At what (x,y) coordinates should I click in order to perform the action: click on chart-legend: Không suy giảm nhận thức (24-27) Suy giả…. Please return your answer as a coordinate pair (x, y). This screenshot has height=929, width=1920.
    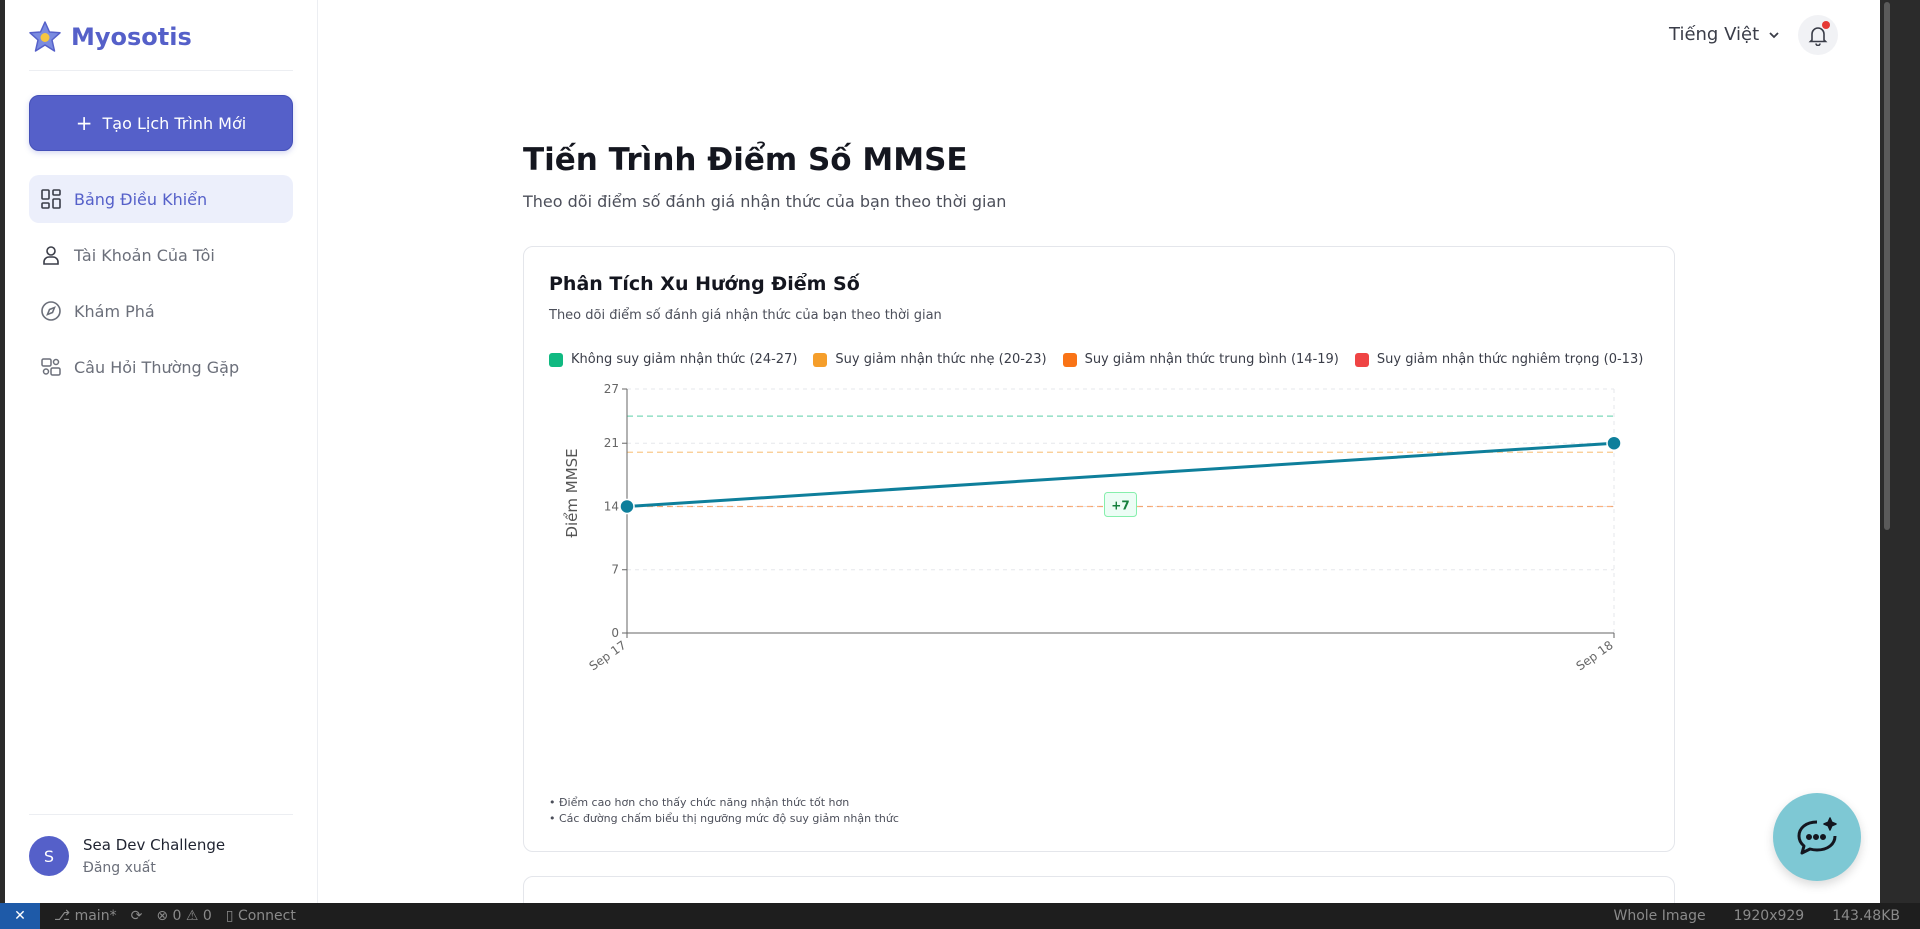
    Looking at the image, I should click on (1096, 359).